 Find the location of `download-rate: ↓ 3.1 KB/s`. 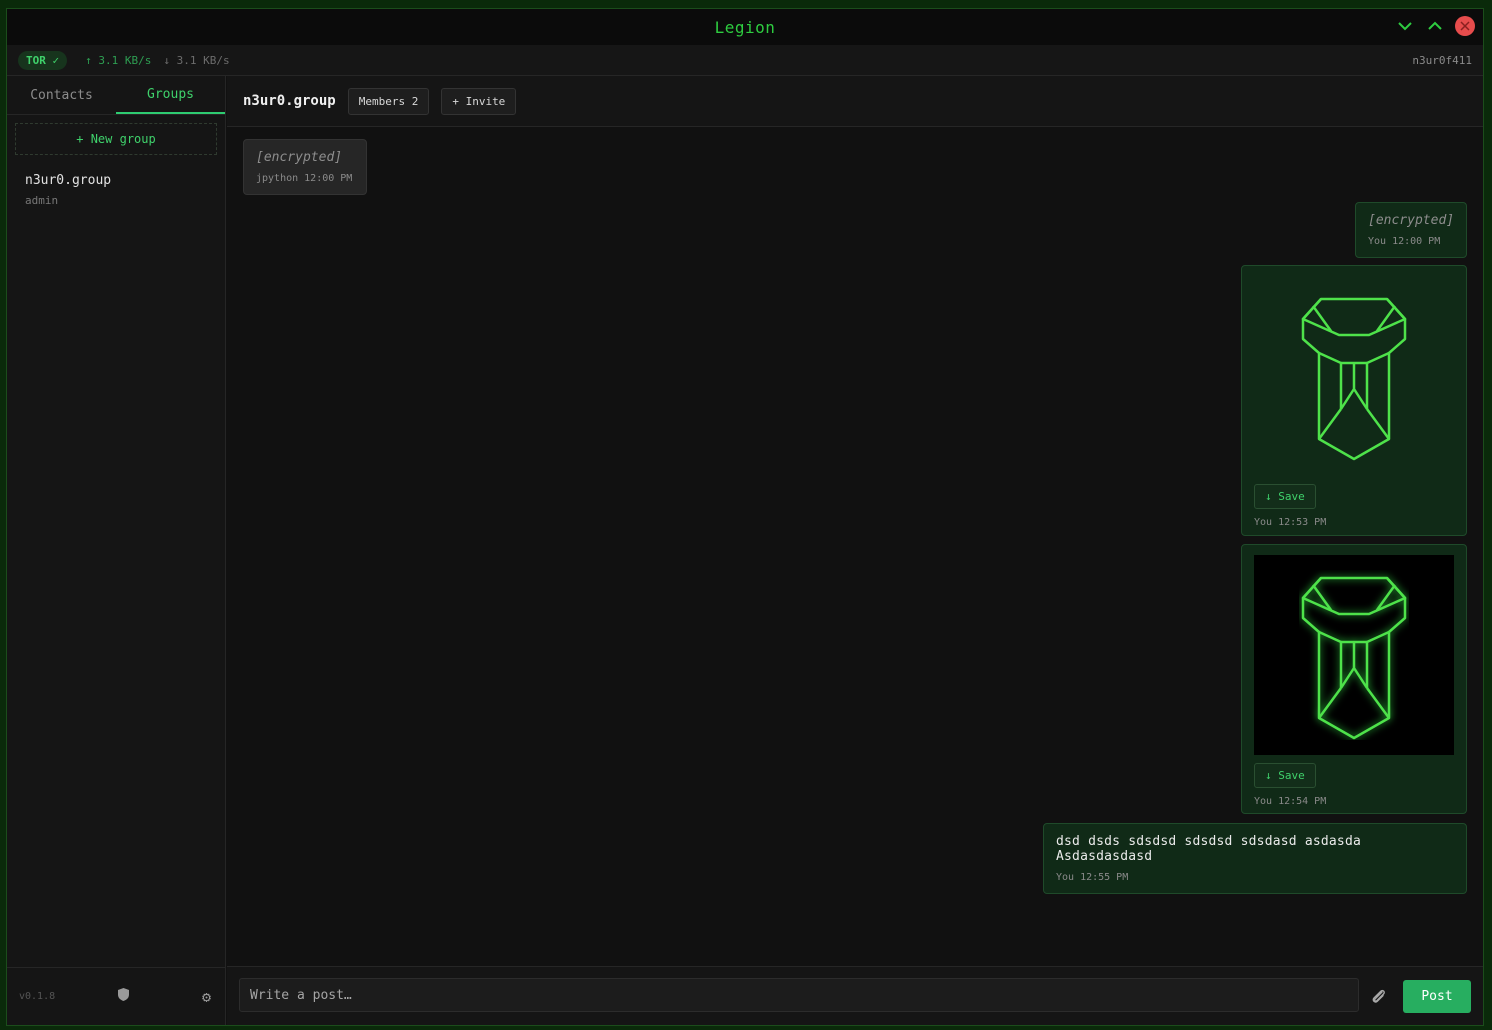

download-rate: ↓ 3.1 KB/s is located at coordinates (196, 60).